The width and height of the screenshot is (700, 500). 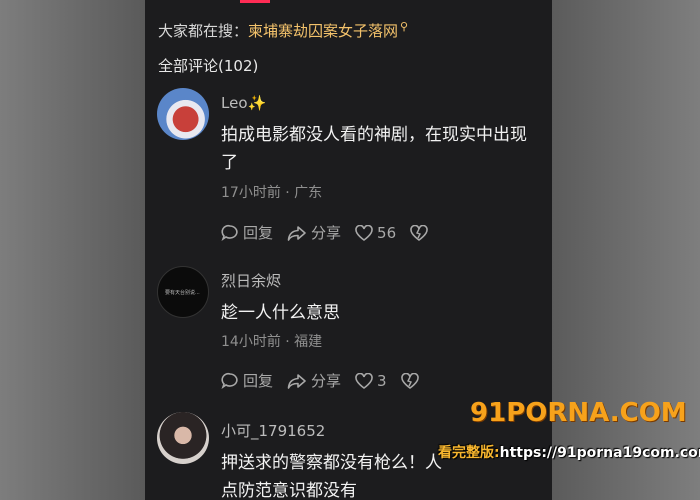 What do you see at coordinates (243, 103) in the screenshot?
I see `comment-username: Leo✨` at bounding box center [243, 103].